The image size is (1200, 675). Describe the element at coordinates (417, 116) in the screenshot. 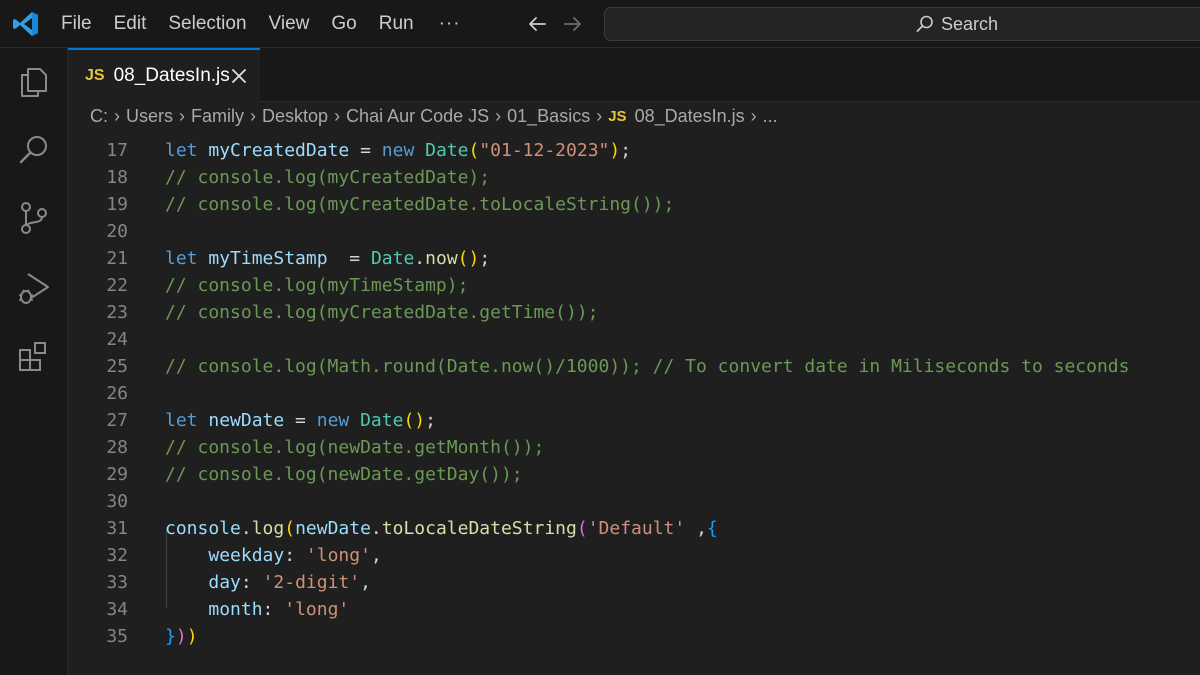

I see `breadcrumb-item-chai-aur-code: Chai Aur Code JS` at that location.